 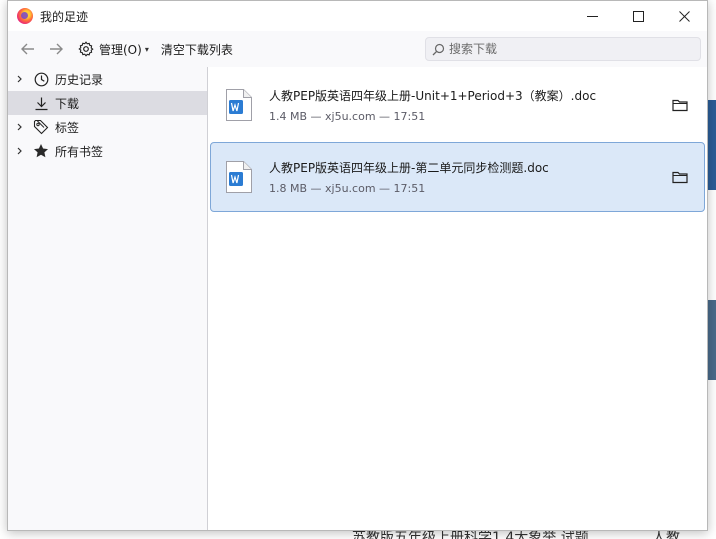 What do you see at coordinates (357, 16) in the screenshot?
I see `title-bar: 我的足迹` at bounding box center [357, 16].